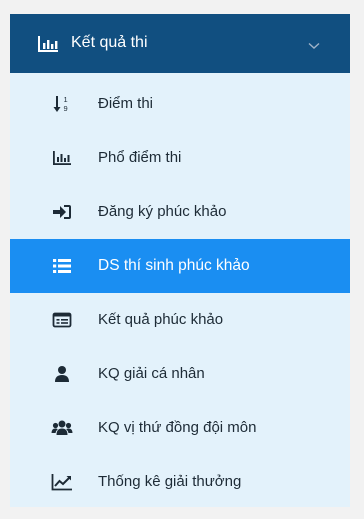 Image resolution: width=364 pixels, height=519 pixels. What do you see at coordinates (62, 427) in the screenshot?
I see `users-icon` at bounding box center [62, 427].